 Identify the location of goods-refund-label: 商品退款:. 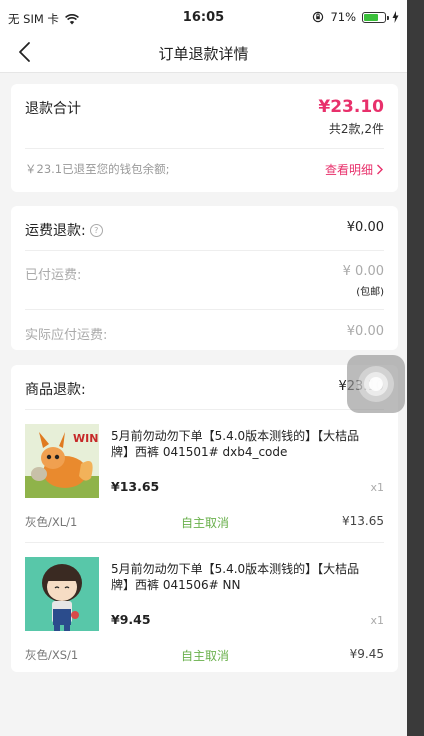
(55, 390).